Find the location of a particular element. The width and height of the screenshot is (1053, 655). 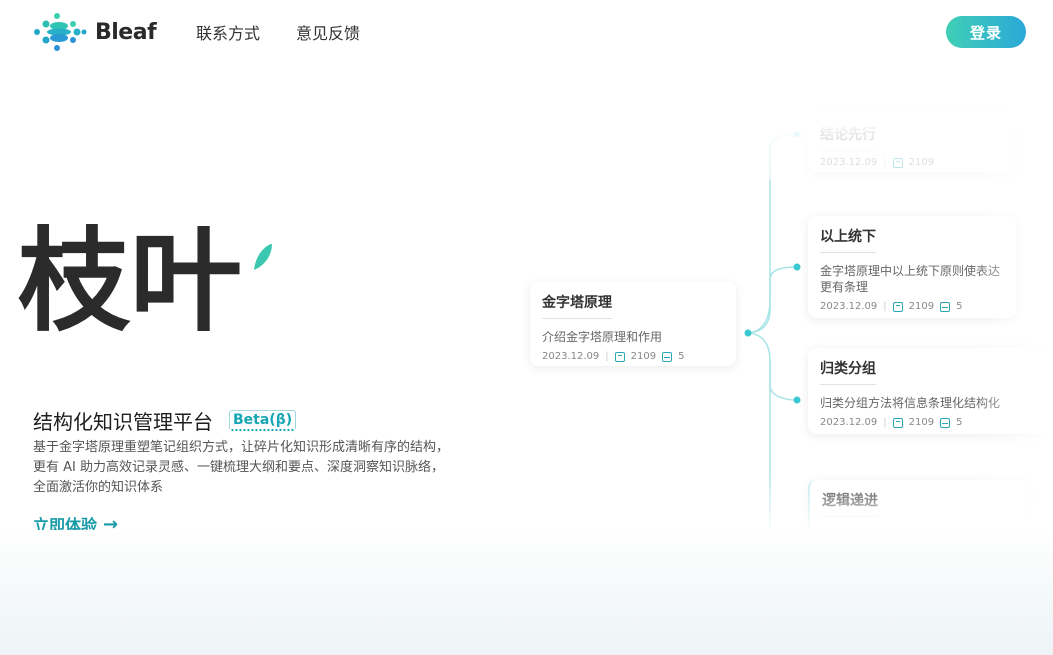

card-meta: 2023.12.09 | 2109 is located at coordinates (877, 162).